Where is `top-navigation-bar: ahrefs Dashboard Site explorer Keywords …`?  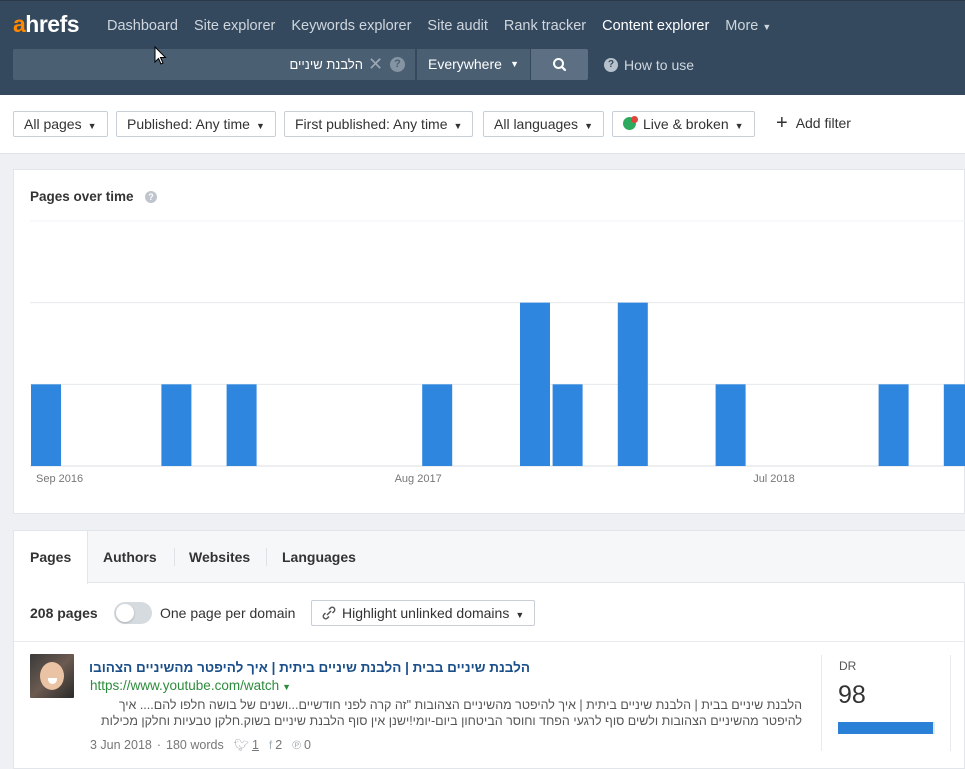
top-navigation-bar: ahrefs Dashboard Site explorer Keywords … is located at coordinates (482, 47).